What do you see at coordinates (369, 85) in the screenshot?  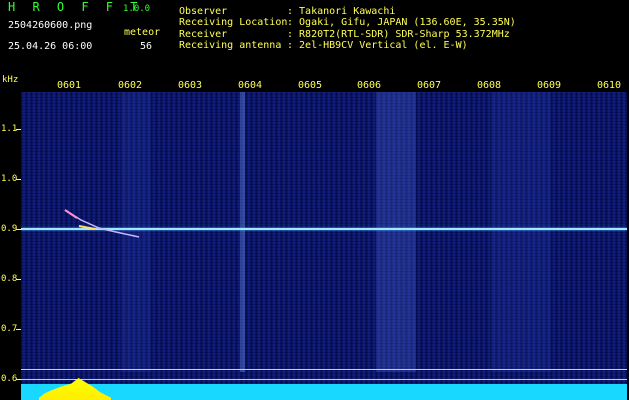 I see `time-tick: 0606` at bounding box center [369, 85].